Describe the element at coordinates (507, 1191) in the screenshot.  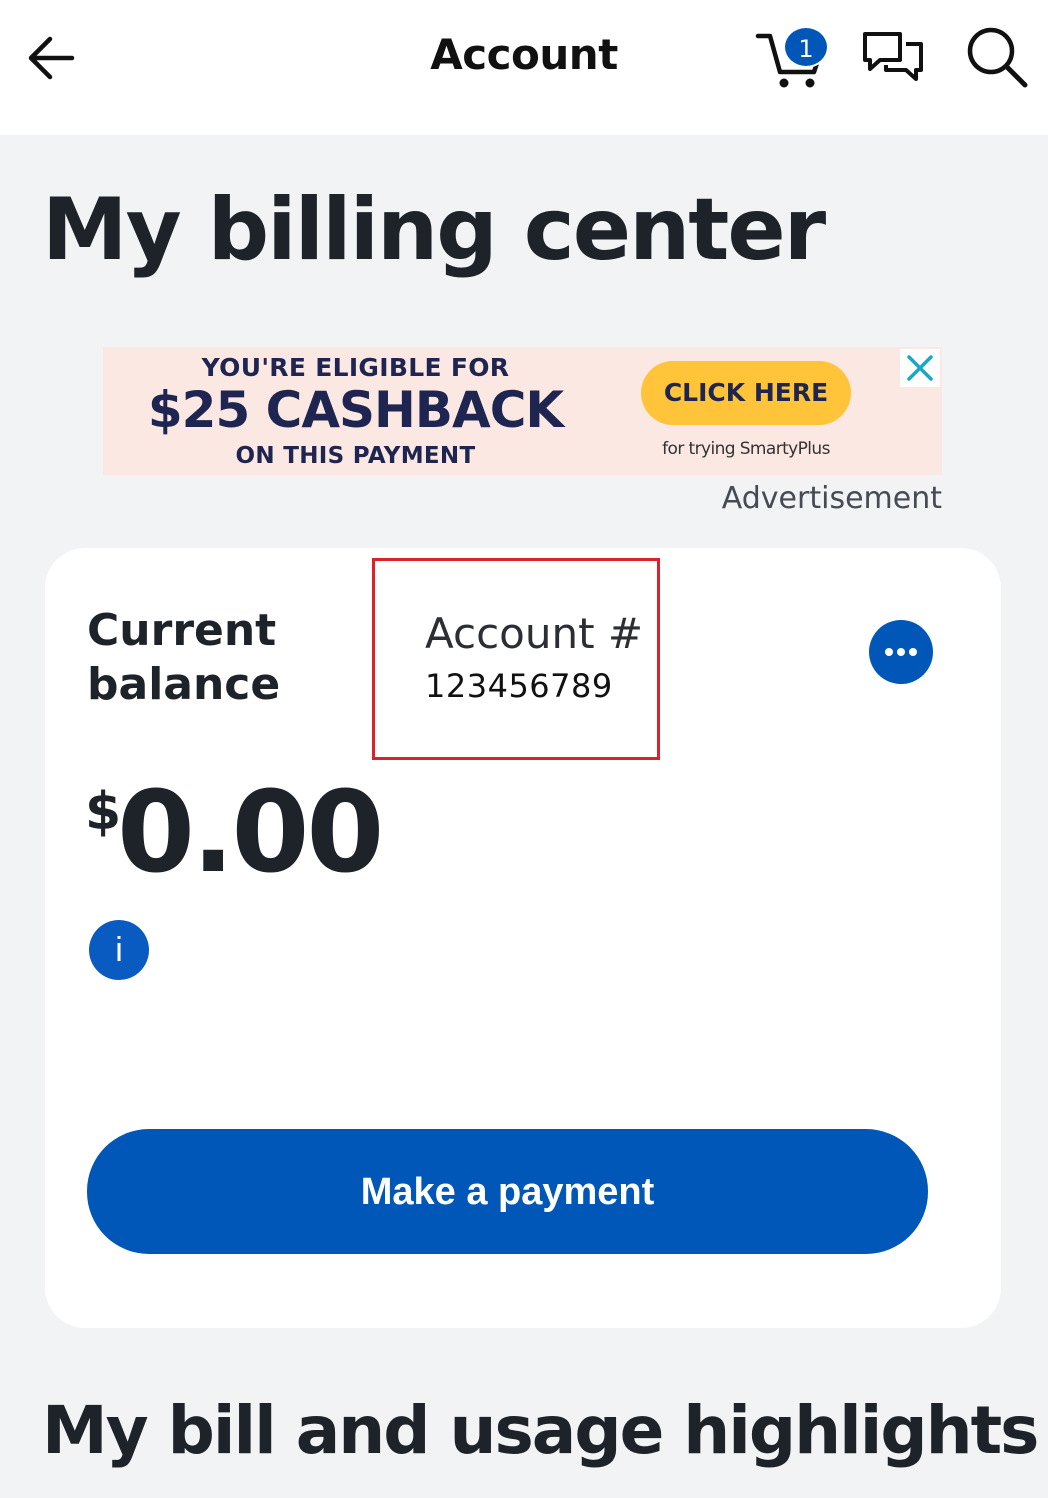
I see `make-payment-button: Make a payment` at that location.